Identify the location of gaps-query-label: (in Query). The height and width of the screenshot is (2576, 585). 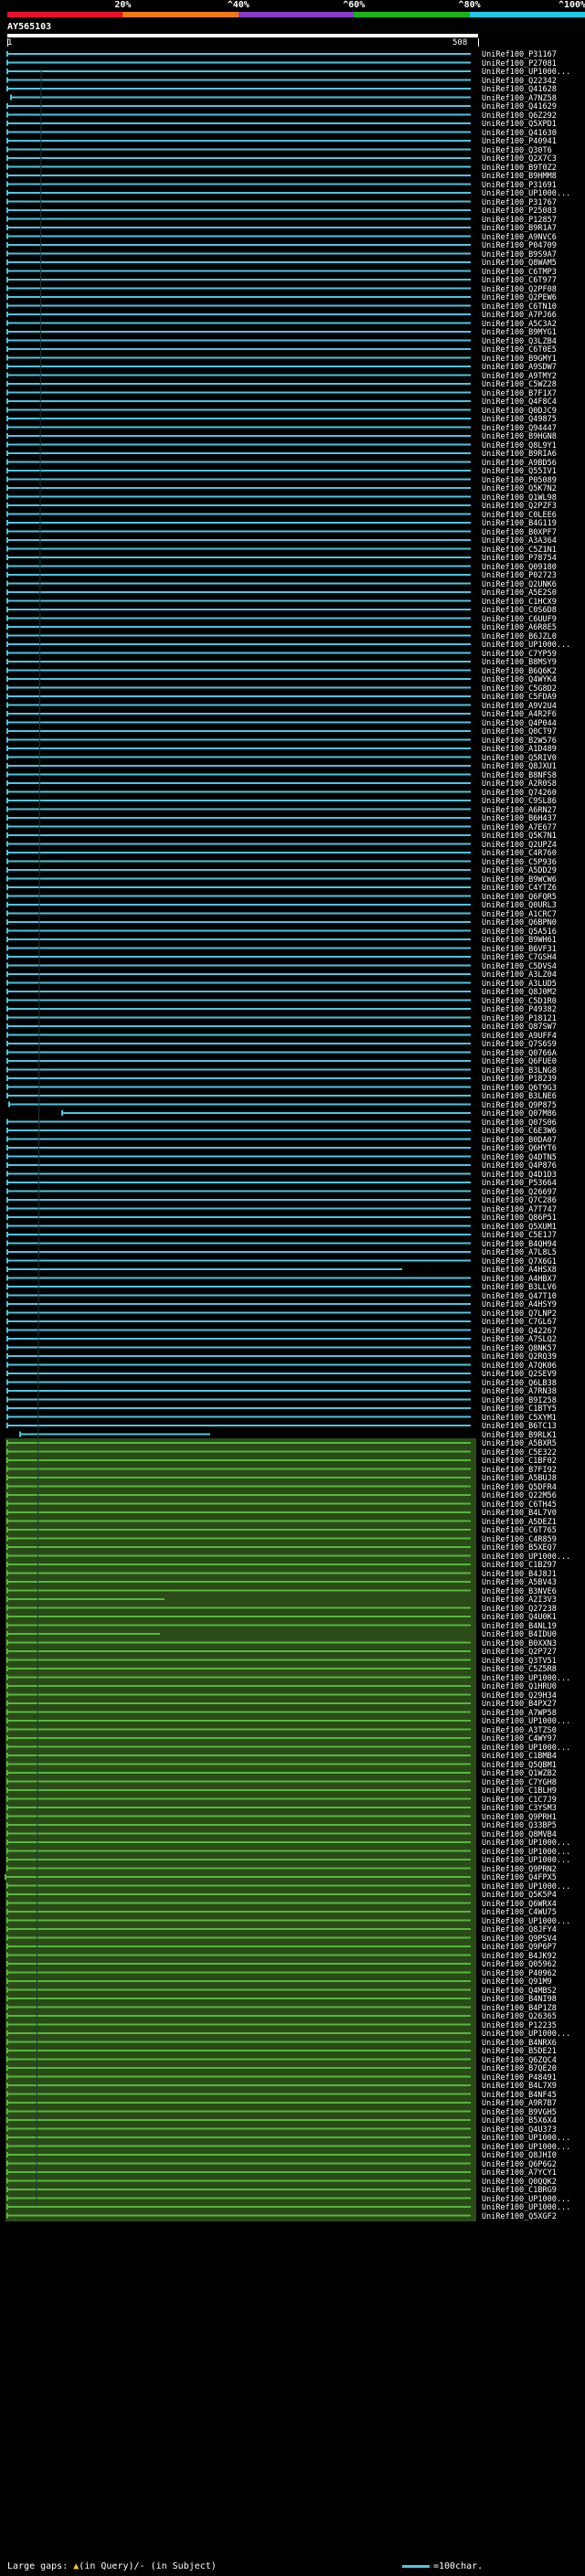
(107, 2566).